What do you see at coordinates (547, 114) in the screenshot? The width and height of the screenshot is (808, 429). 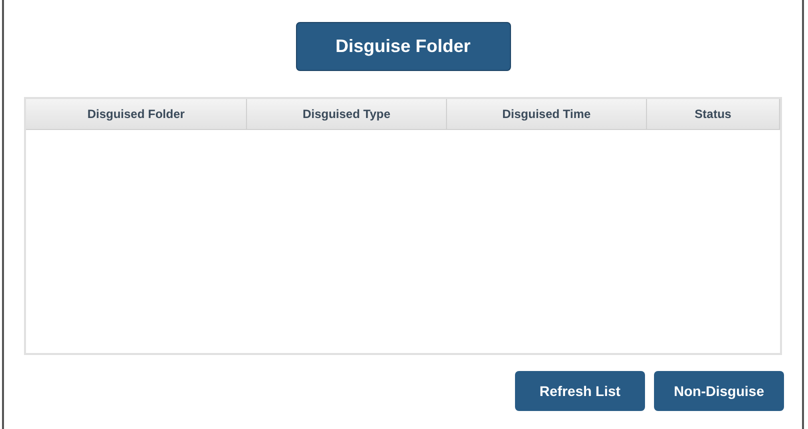 I see `column-header: Disguised Time` at bounding box center [547, 114].